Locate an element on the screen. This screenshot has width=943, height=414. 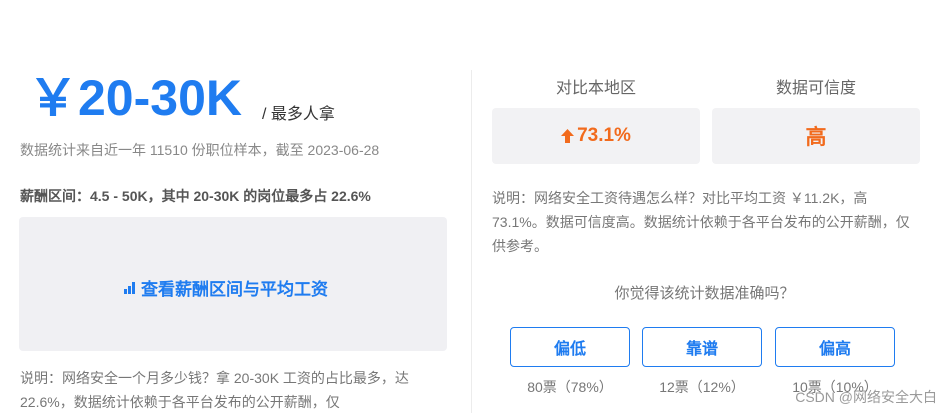
local-compare-value: 73.1% is located at coordinates (596, 136).